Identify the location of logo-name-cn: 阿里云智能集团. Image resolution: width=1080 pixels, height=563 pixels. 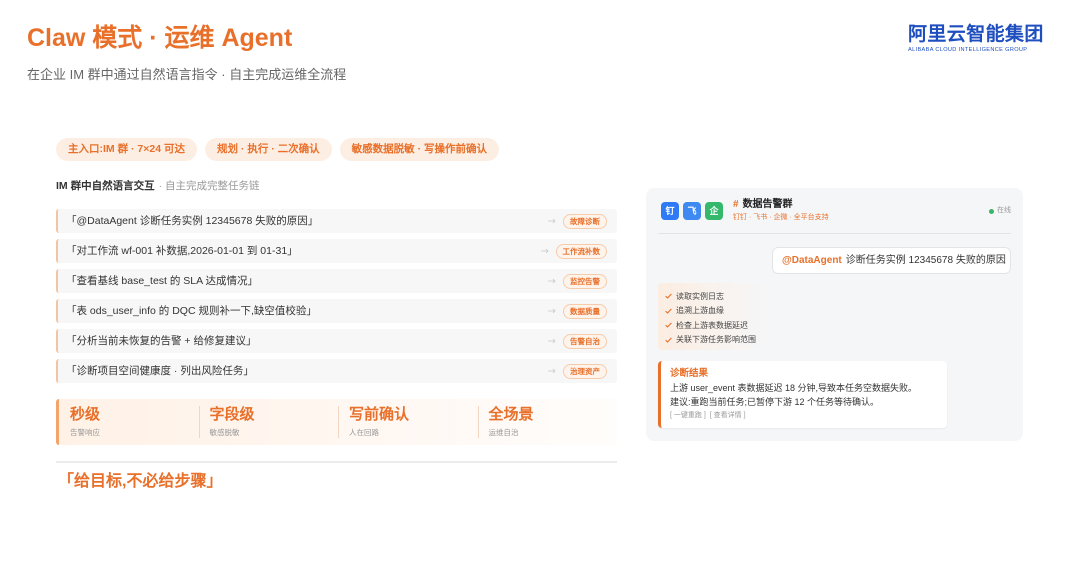
(976, 34).